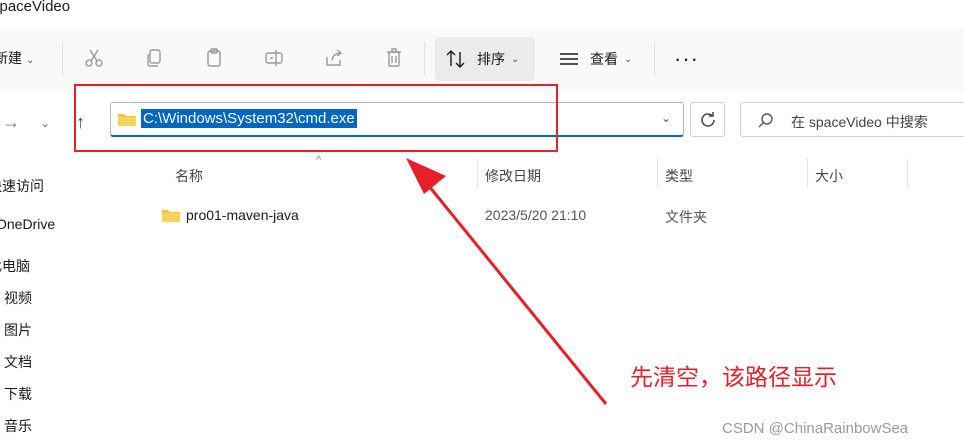 Image resolution: width=964 pixels, height=445 pixels. I want to click on sidebar-item-this-pc: 此电脑, so click(15, 266).